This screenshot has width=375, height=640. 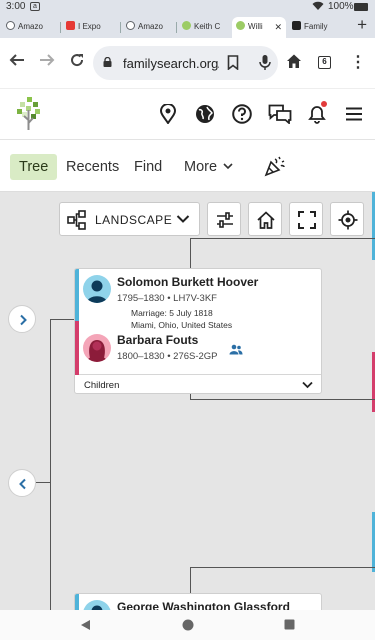 I want to click on person-name: George Washington Glassford, so click(x=203, y=605).